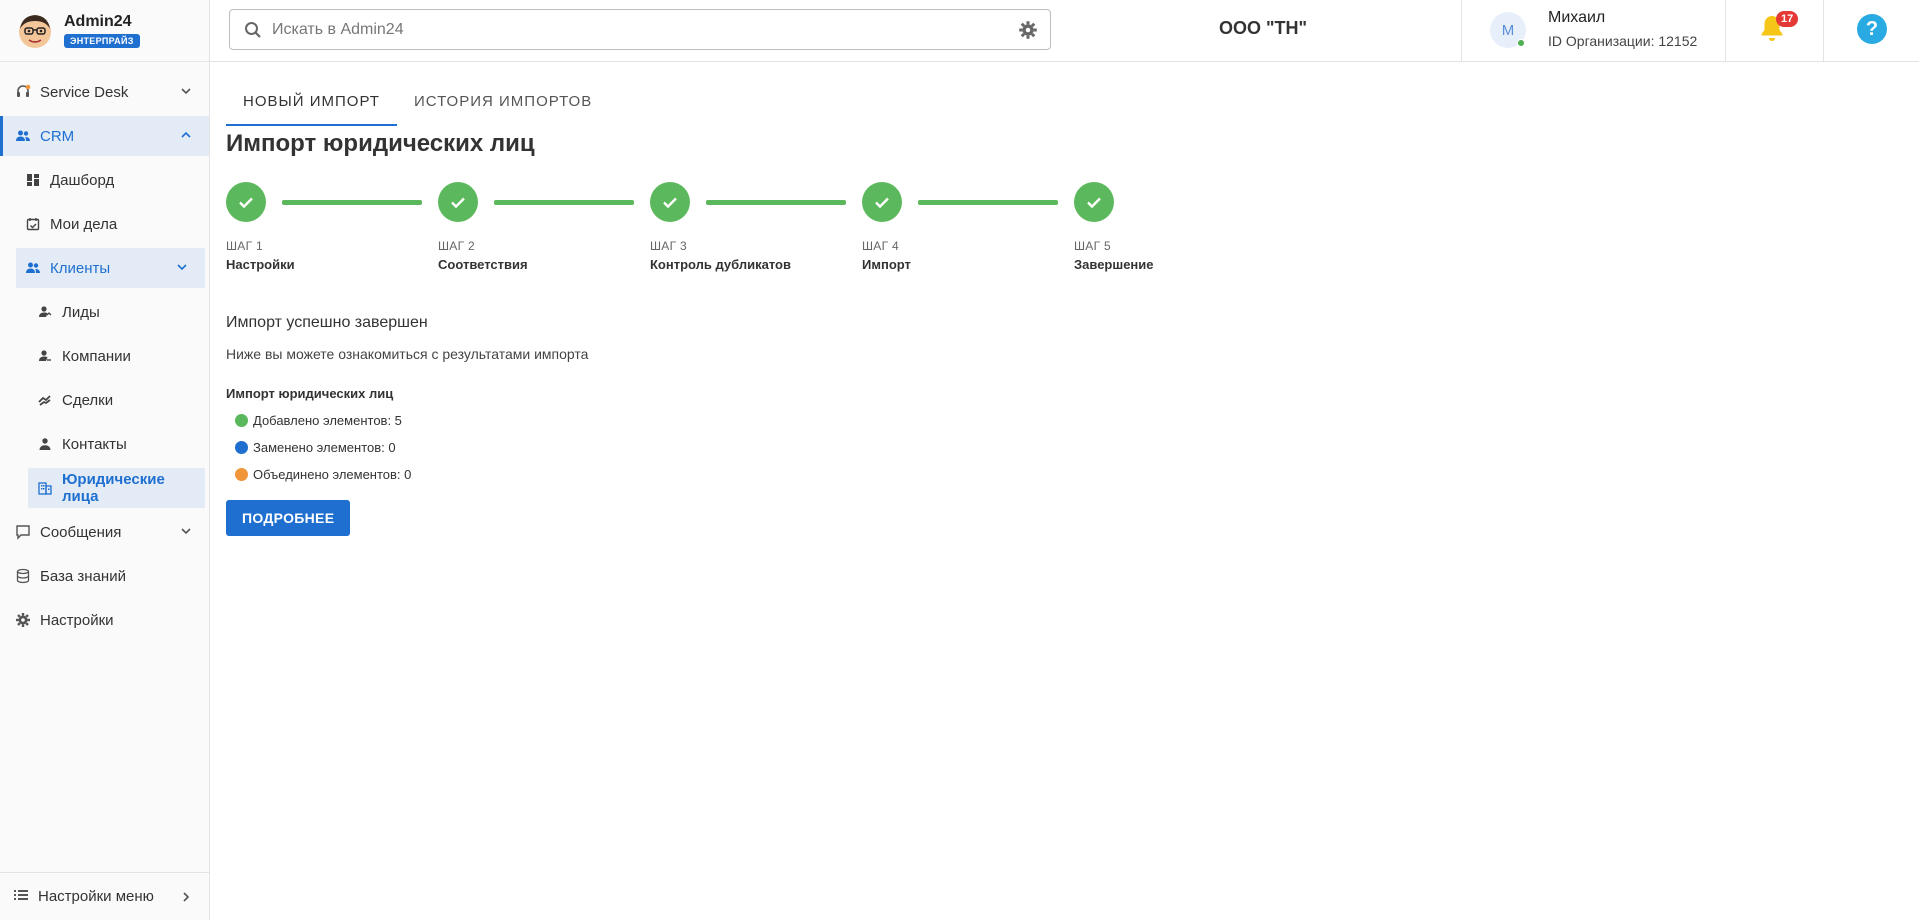 The image size is (1919, 920). Describe the element at coordinates (33, 224) in the screenshot. I see `calendar-check-icon` at that location.